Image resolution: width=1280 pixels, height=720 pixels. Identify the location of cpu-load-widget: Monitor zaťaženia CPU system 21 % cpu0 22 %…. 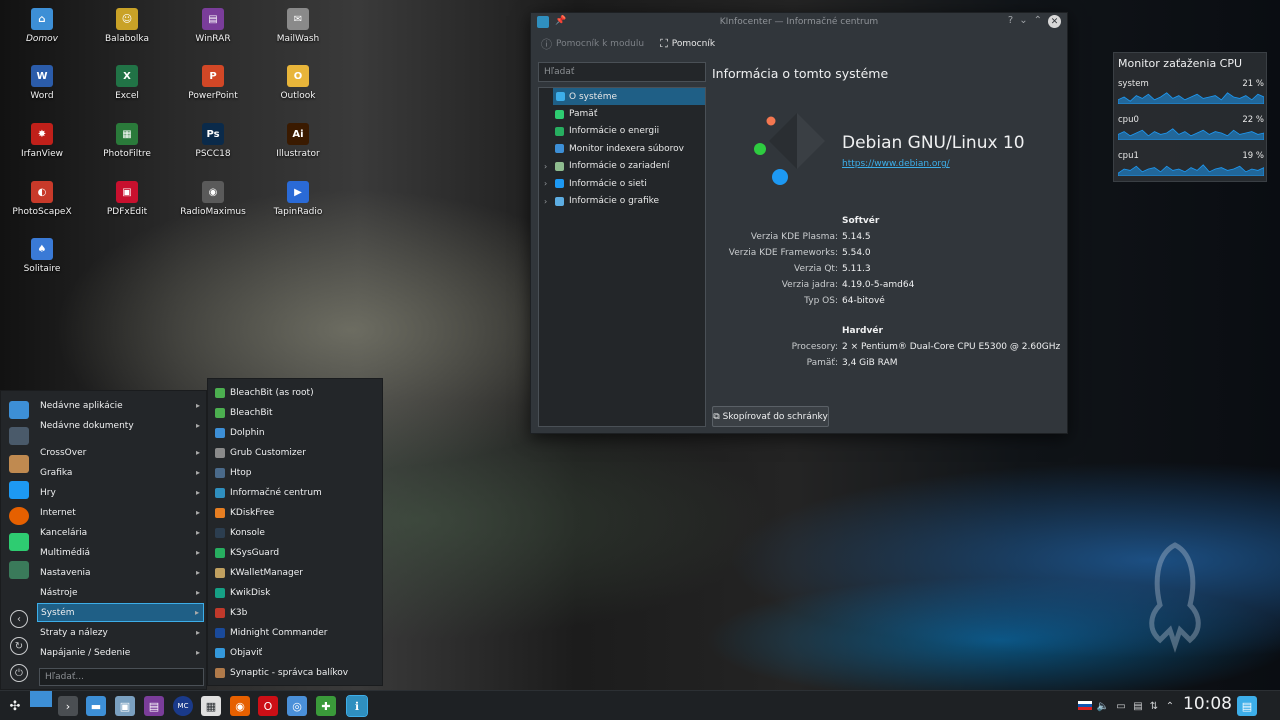
(1190, 117).